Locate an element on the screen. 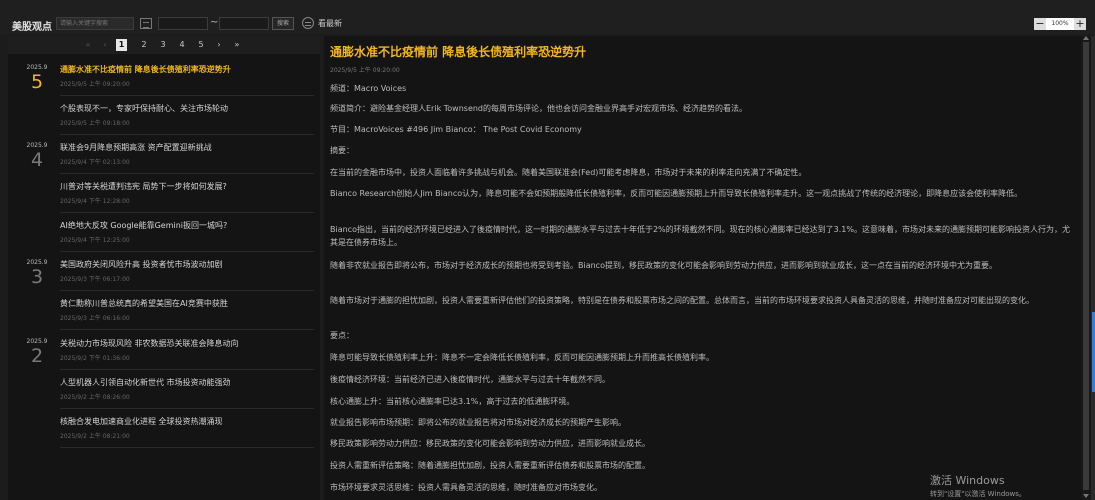  next-page-button: › is located at coordinates (219, 45).